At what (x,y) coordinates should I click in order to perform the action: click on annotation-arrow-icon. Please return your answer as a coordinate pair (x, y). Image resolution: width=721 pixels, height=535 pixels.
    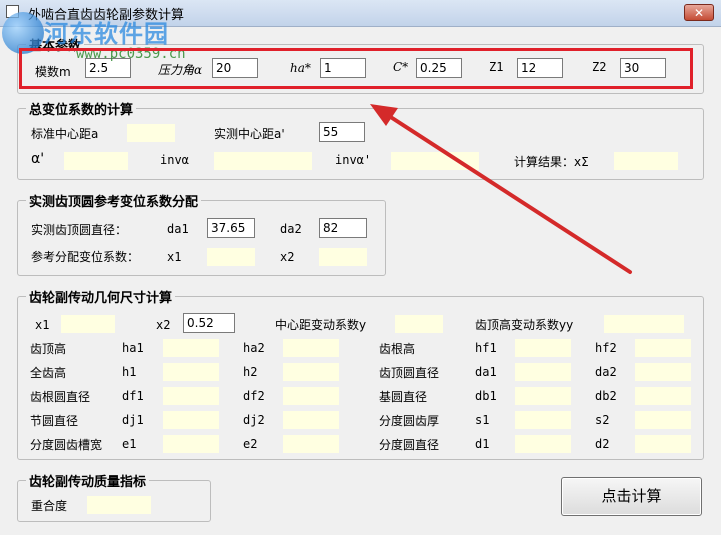
    Looking at the image, I should click on (501, 189).